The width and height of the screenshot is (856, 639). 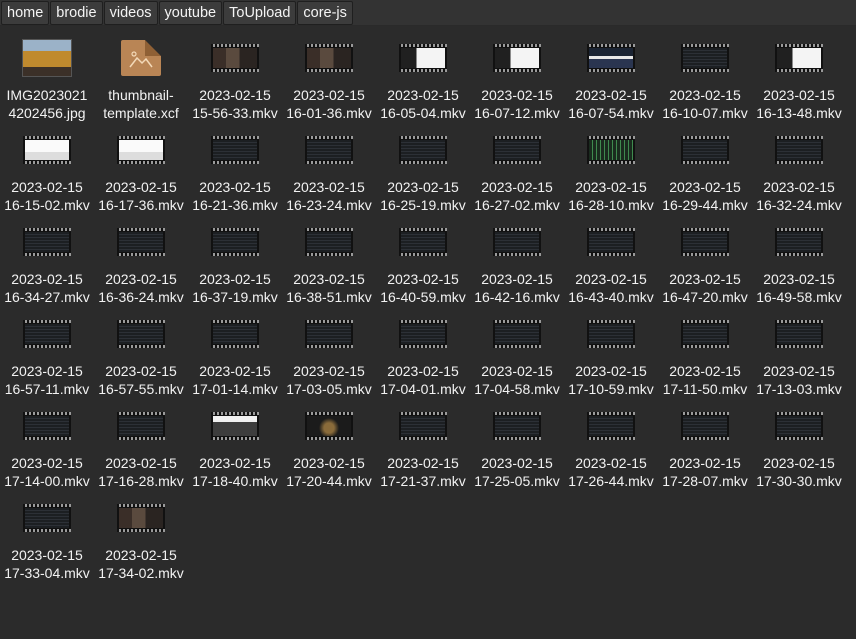 What do you see at coordinates (47, 454) in the screenshot?
I see `file-item: 2023-02-15 17-14-00.mkv` at bounding box center [47, 454].